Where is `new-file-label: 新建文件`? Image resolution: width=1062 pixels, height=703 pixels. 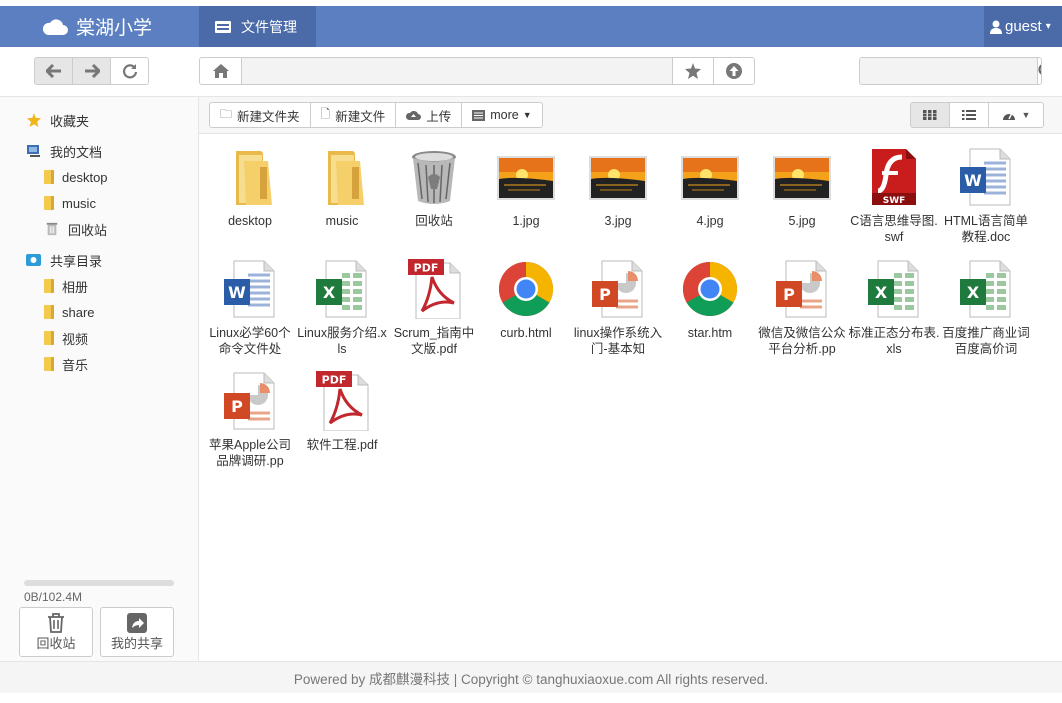 new-file-label: 新建文件 is located at coordinates (360, 116).